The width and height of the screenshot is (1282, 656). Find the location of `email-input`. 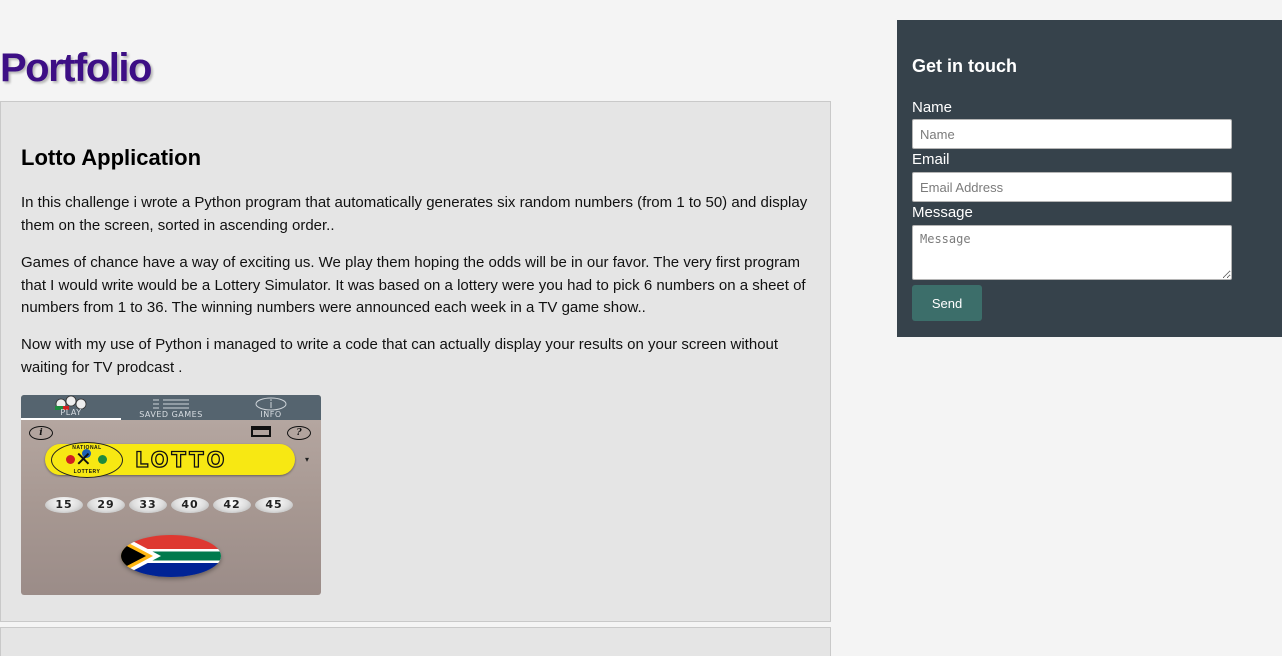

email-input is located at coordinates (1072, 187).